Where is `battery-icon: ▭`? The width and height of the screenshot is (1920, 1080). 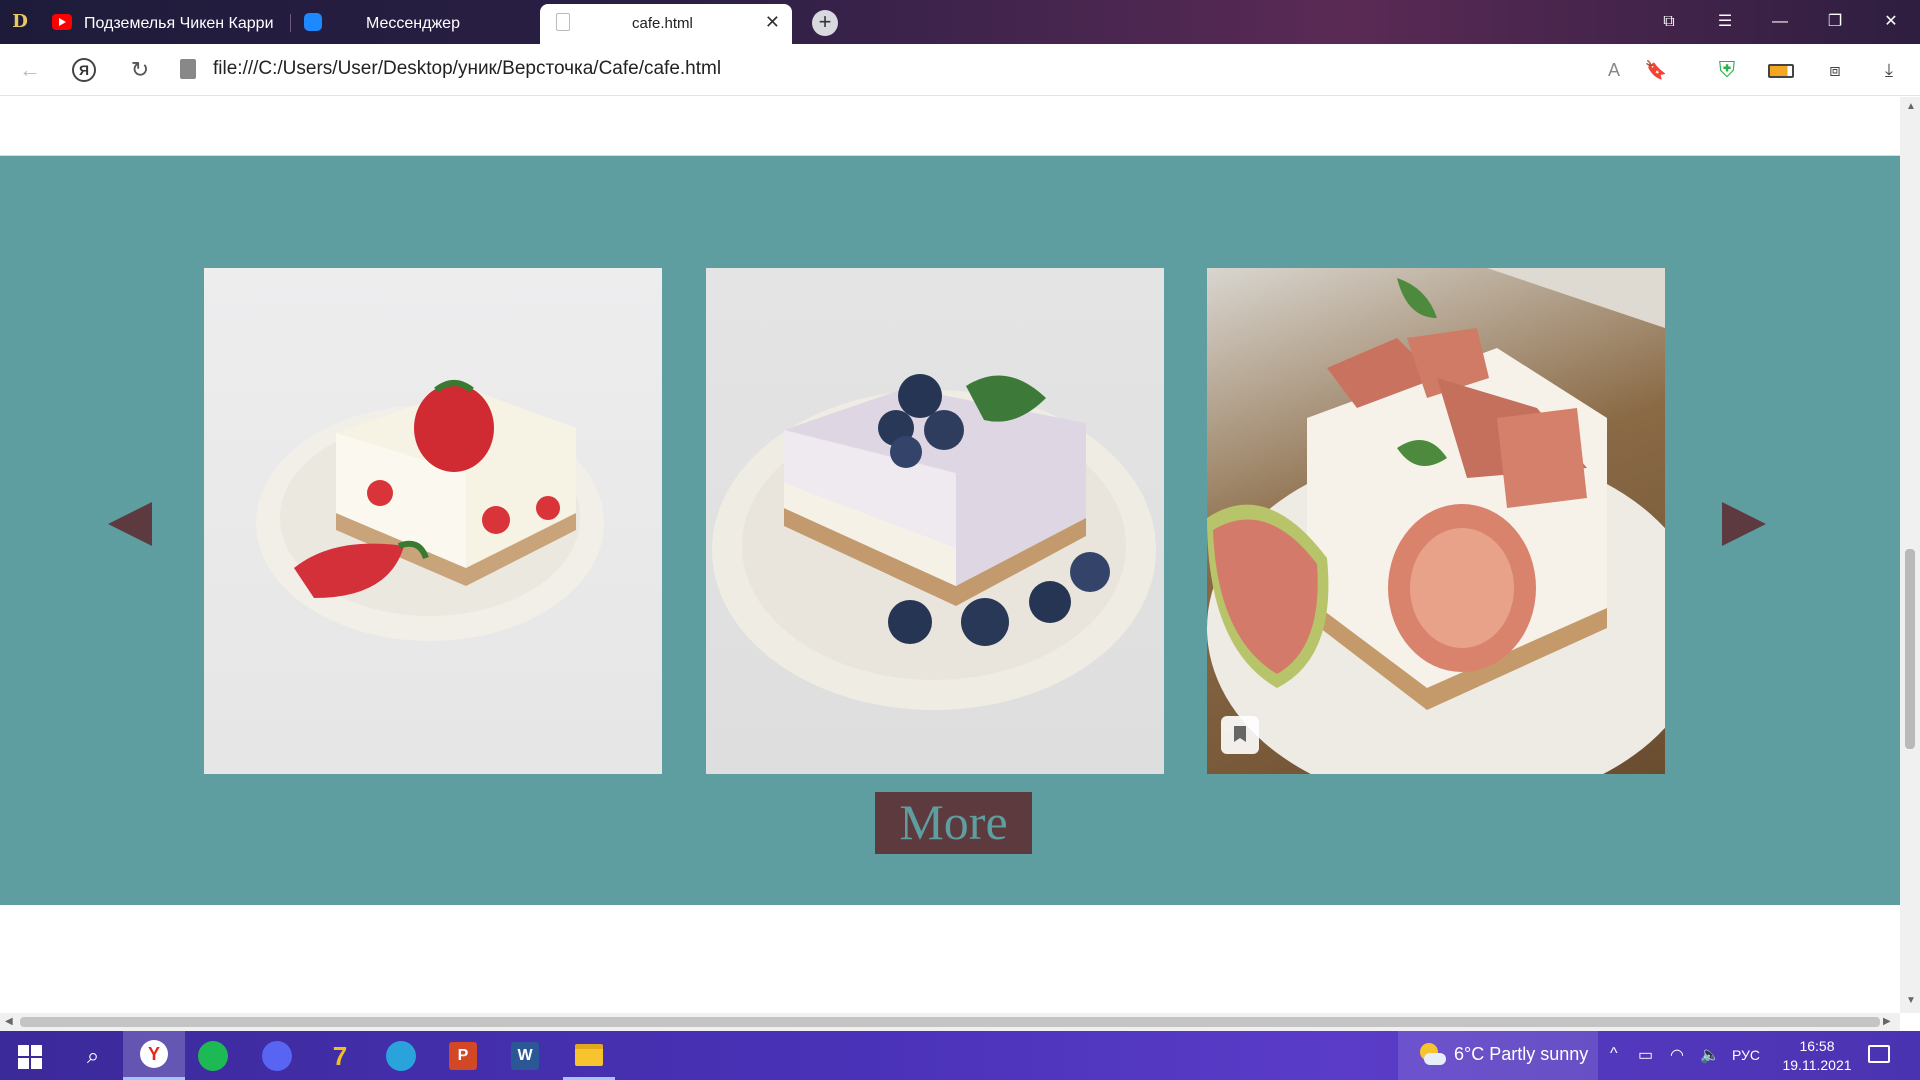
battery-icon: ▭ is located at coordinates (1645, 1055).